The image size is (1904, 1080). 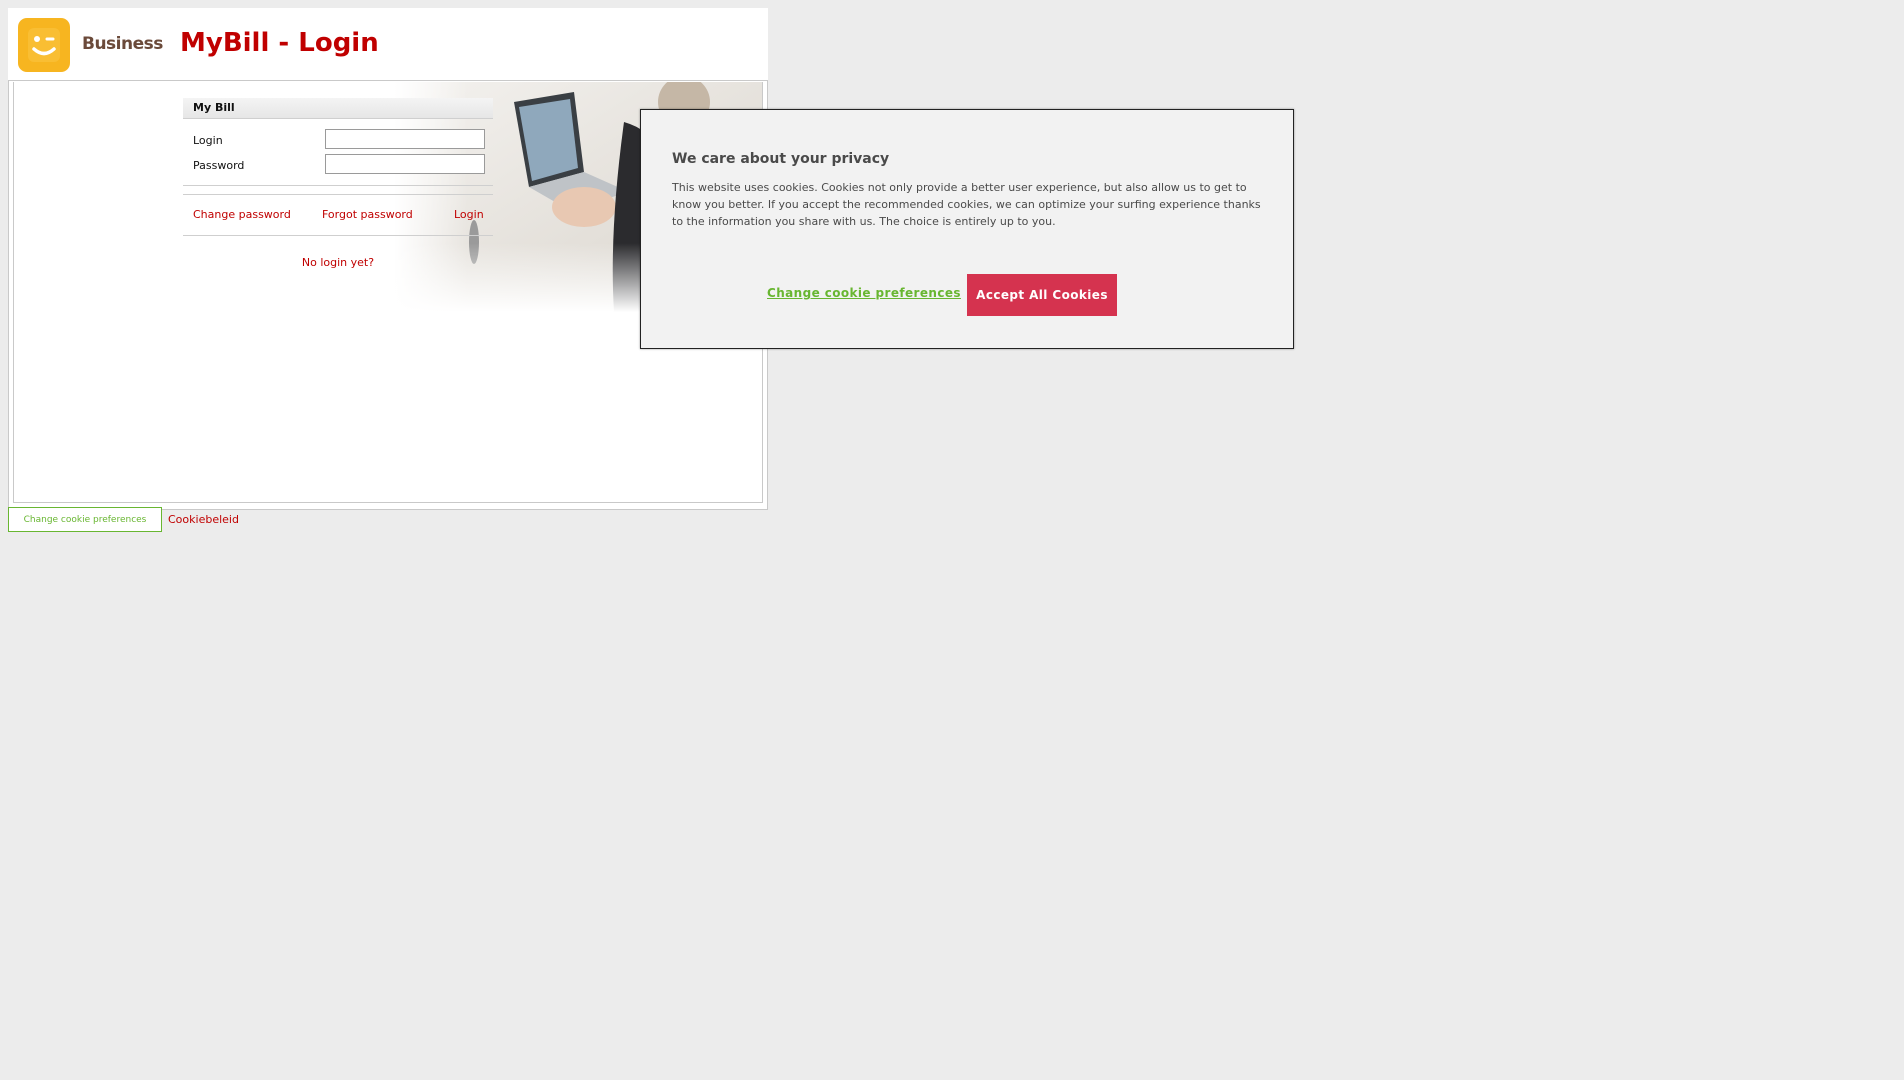 What do you see at coordinates (219, 165) in the screenshot?
I see `password-label: Password` at bounding box center [219, 165].